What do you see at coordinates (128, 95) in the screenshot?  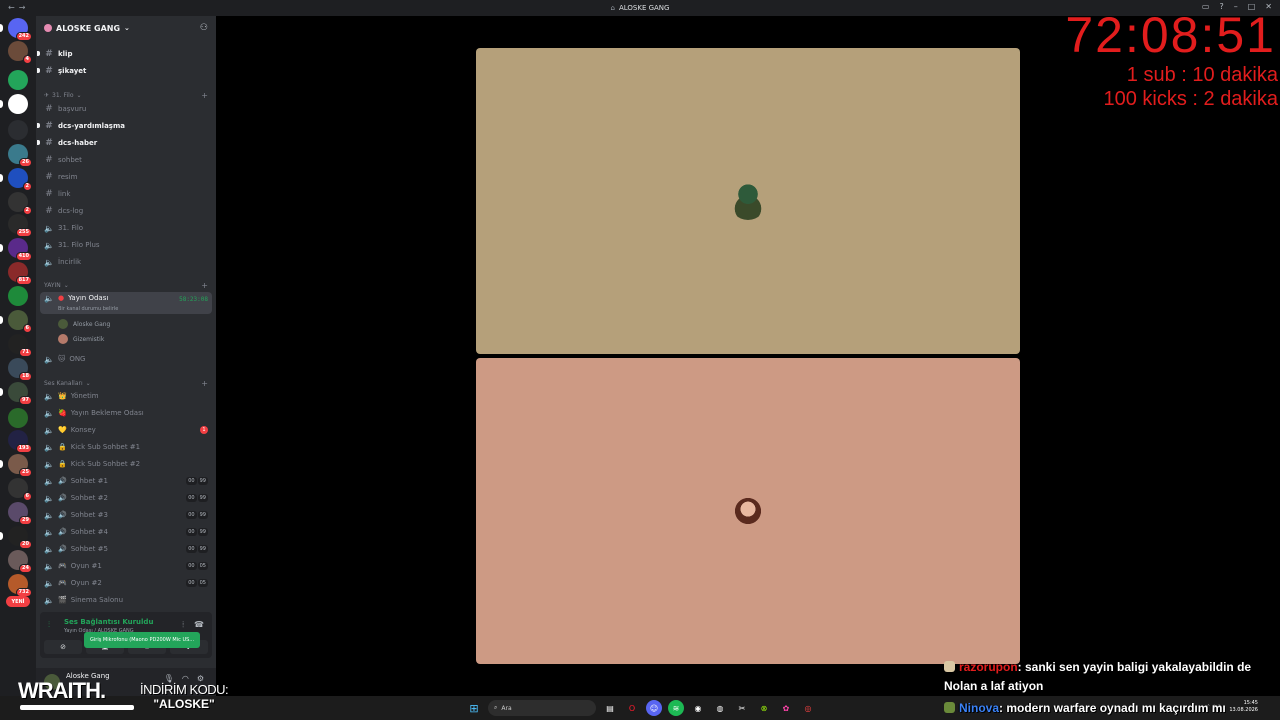 I see `category-31-filo: ✈ 31. Filo ⌄ +` at bounding box center [128, 95].